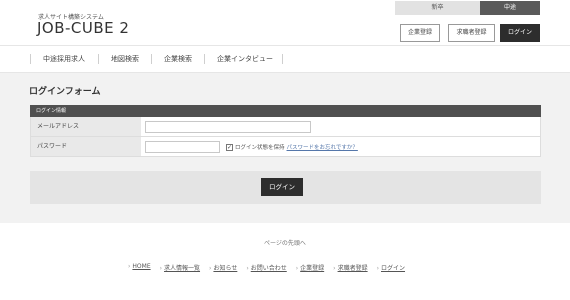 This screenshot has height=300, width=570. Describe the element at coordinates (285, 242) in the screenshot. I see `back-to-top-link: ページの先頭へ` at that location.